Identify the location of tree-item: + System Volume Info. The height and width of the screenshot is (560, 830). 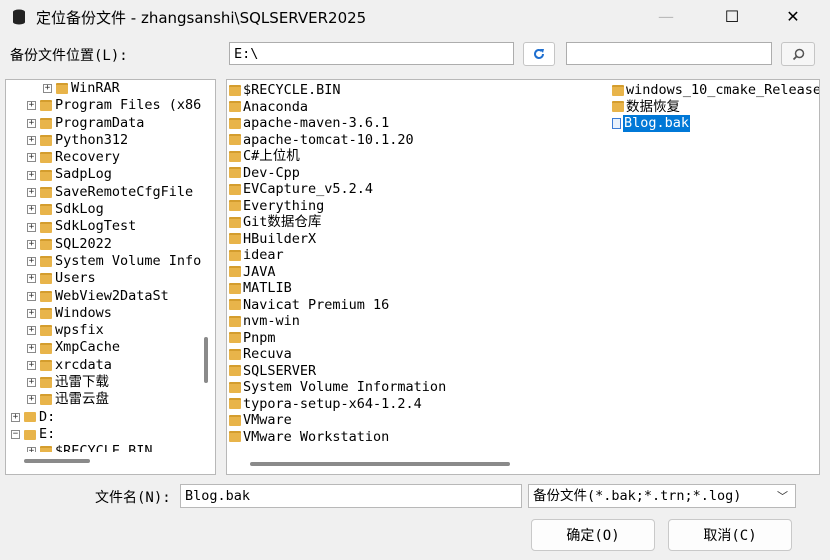
(104, 261).